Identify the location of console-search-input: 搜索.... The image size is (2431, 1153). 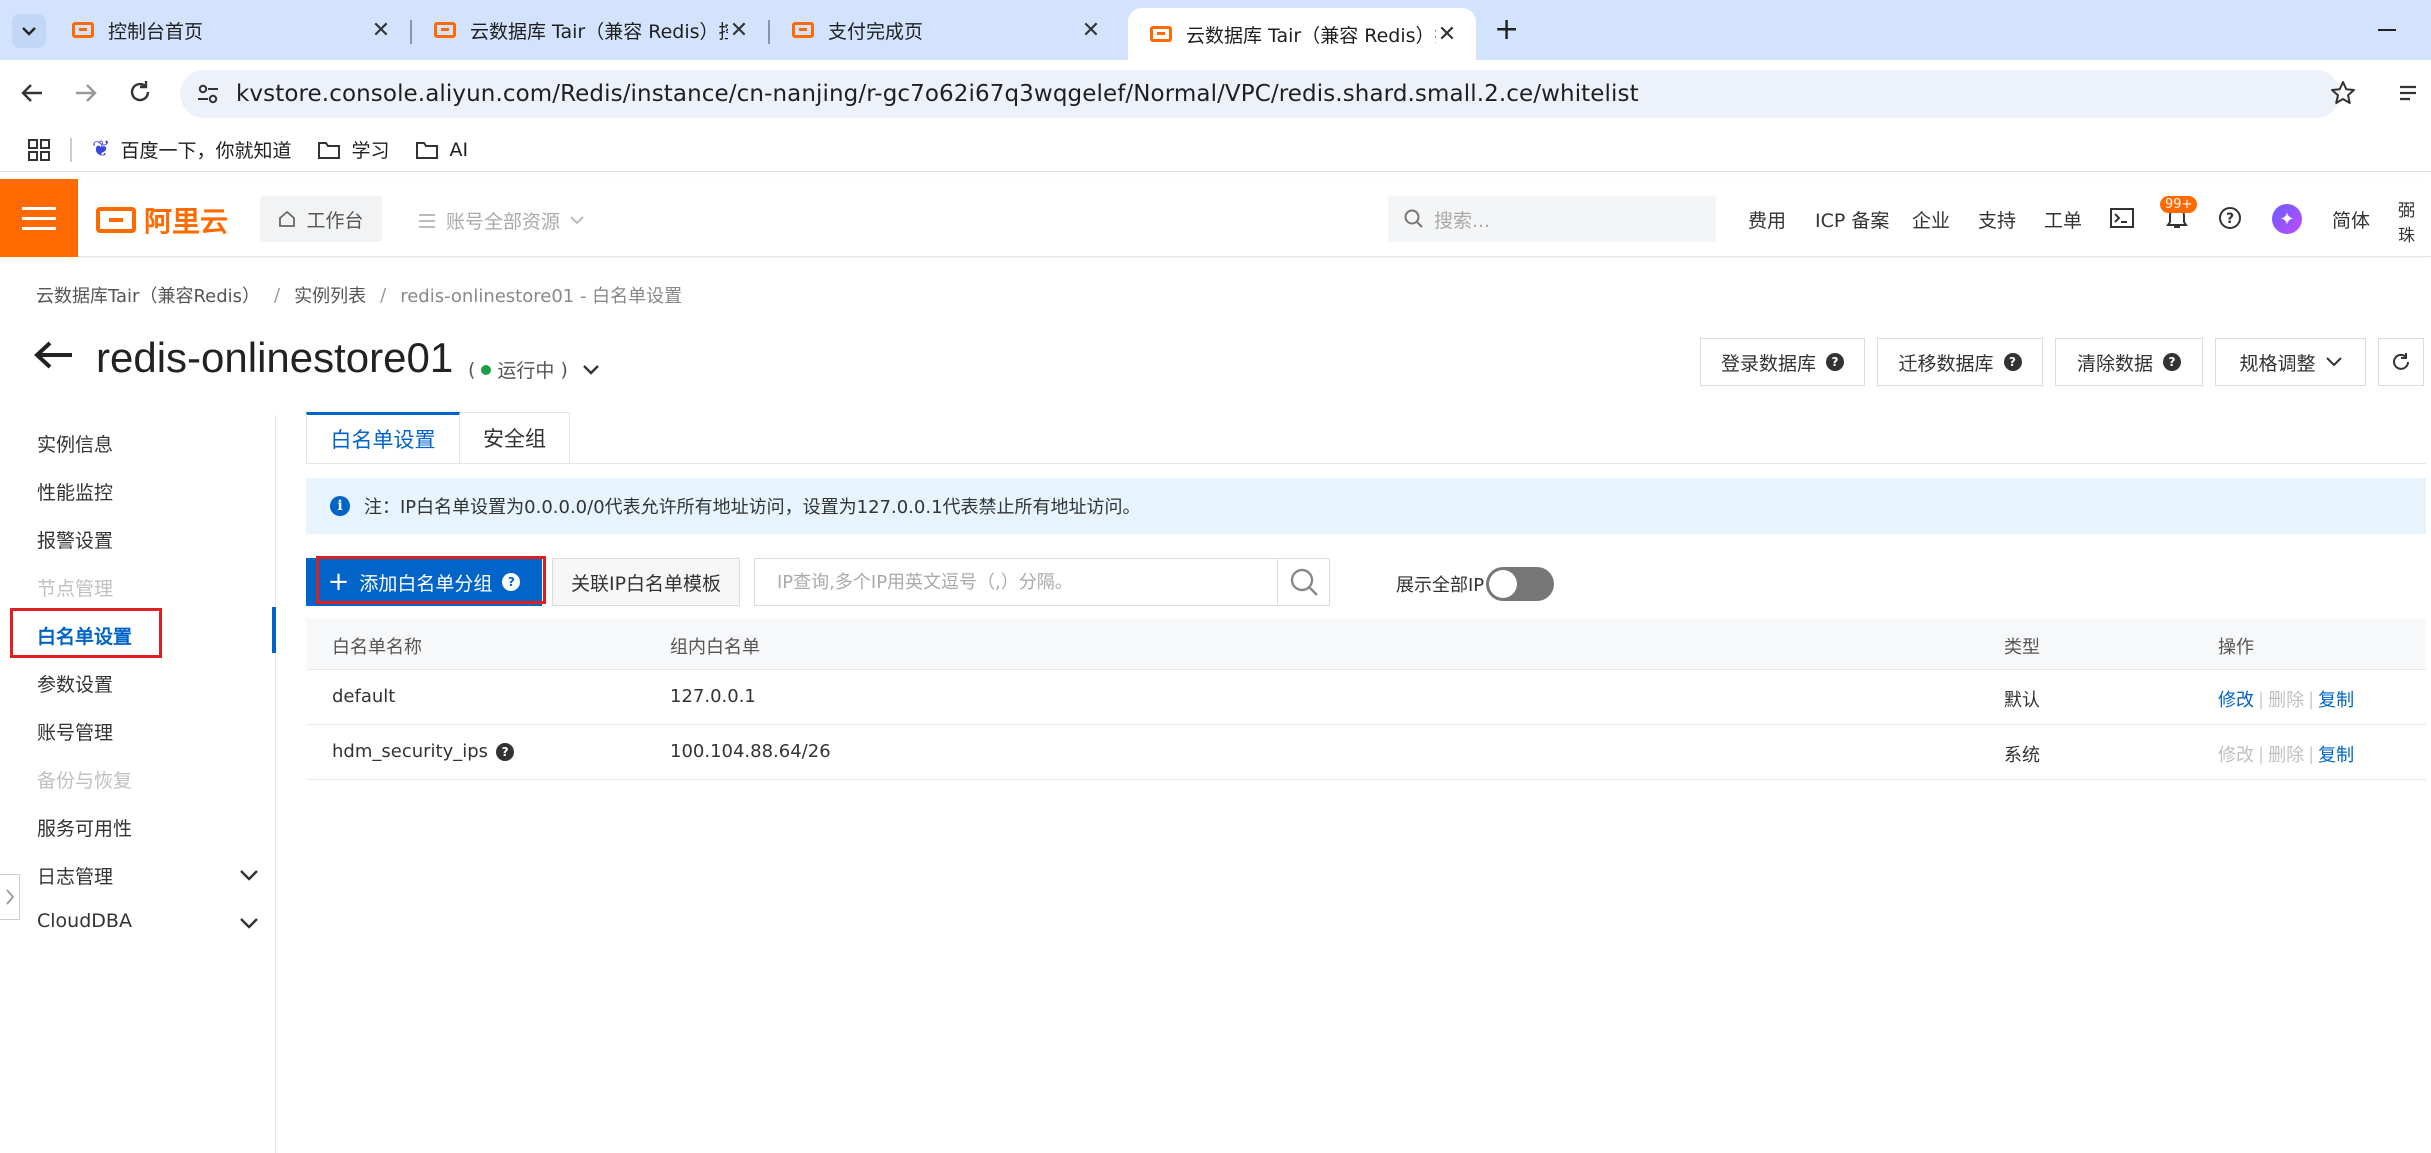
(1552, 219).